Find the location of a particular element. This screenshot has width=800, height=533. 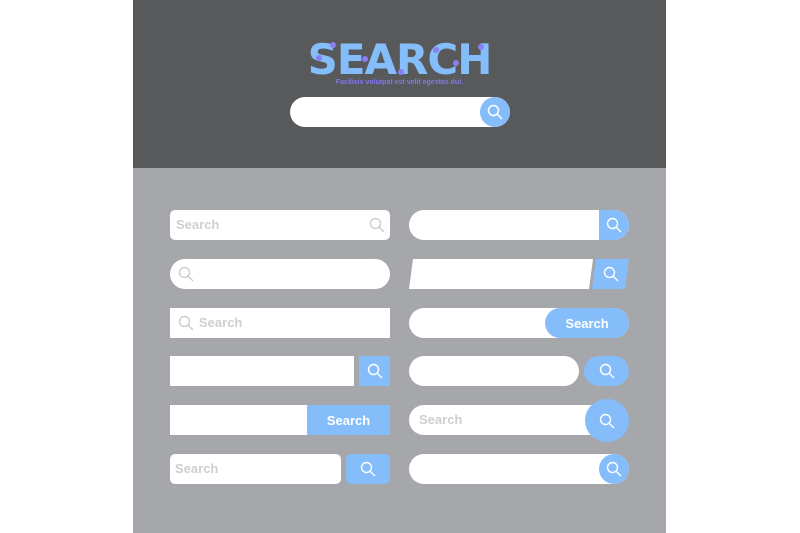

hero-search-button is located at coordinates (495, 112).